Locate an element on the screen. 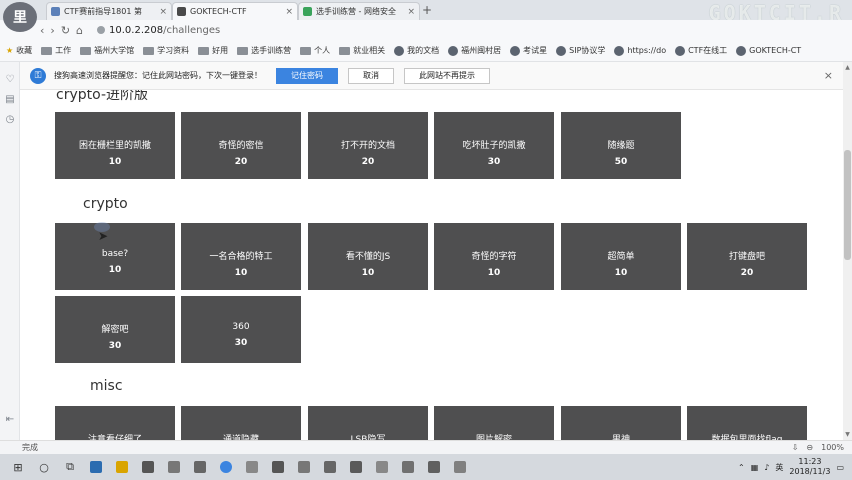 The height and width of the screenshot is (480, 852). challenge-card: 数据包里面找flag is located at coordinates (747, 423).